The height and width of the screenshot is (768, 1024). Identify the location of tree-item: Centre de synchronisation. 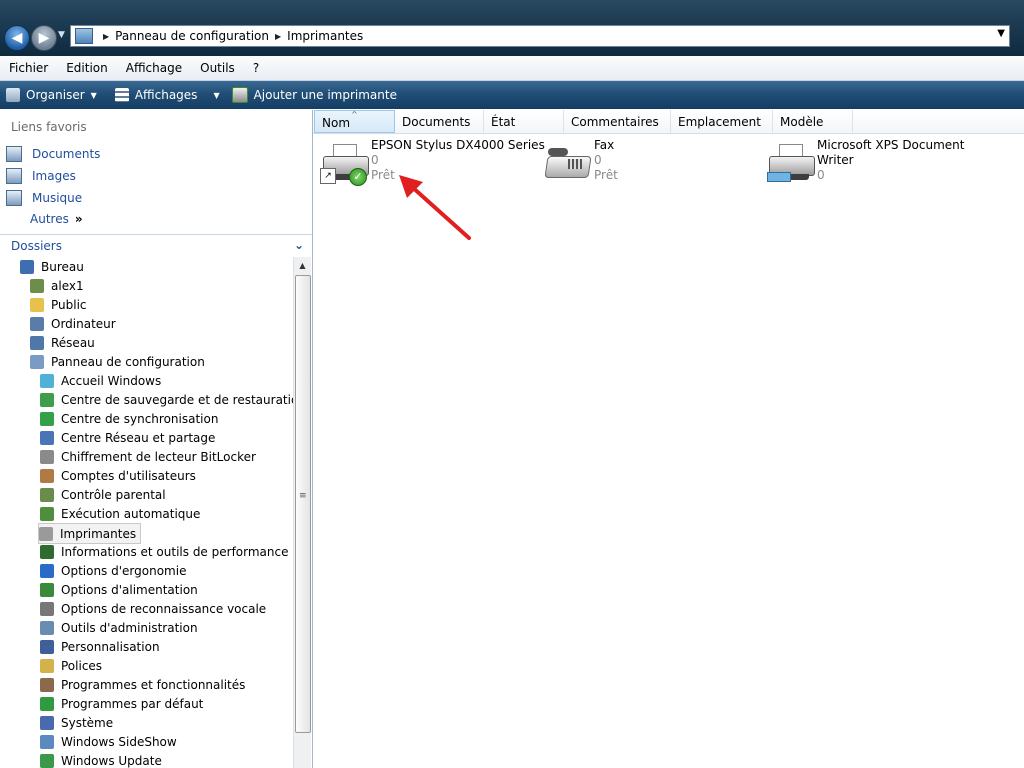
(129, 418).